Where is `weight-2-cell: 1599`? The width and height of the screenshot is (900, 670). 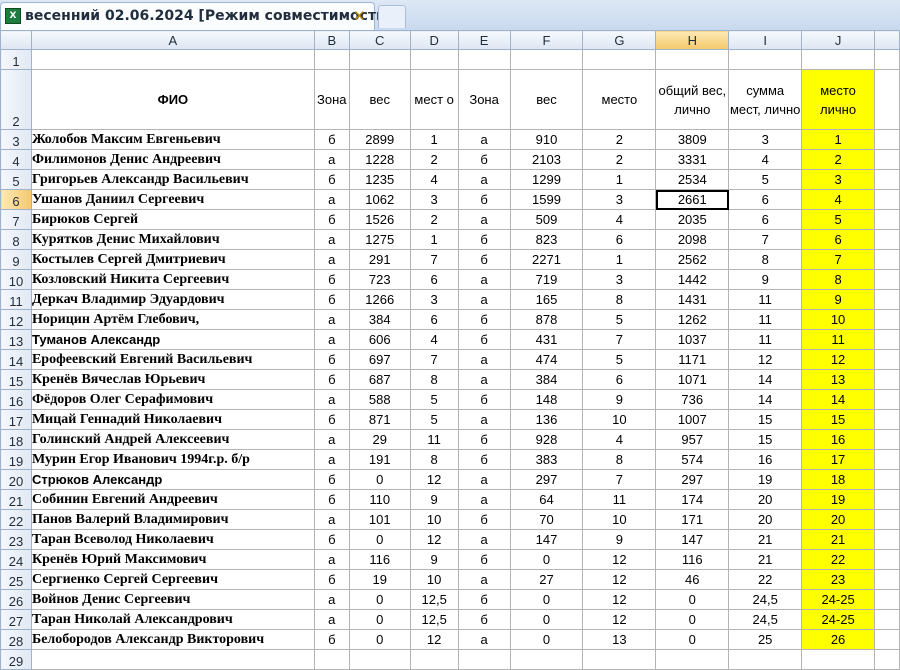
weight-2-cell: 1599 is located at coordinates (546, 199).